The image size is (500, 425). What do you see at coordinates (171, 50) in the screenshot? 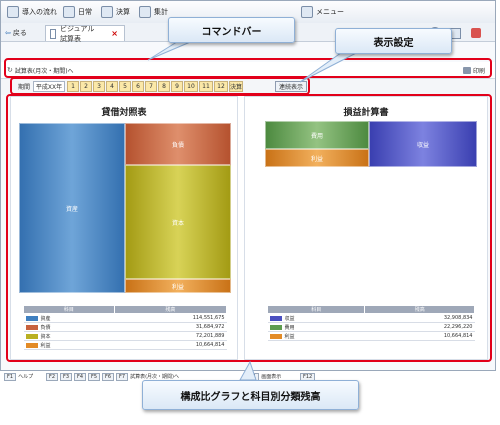
I see `command-bar-pointer` at bounding box center [171, 50].